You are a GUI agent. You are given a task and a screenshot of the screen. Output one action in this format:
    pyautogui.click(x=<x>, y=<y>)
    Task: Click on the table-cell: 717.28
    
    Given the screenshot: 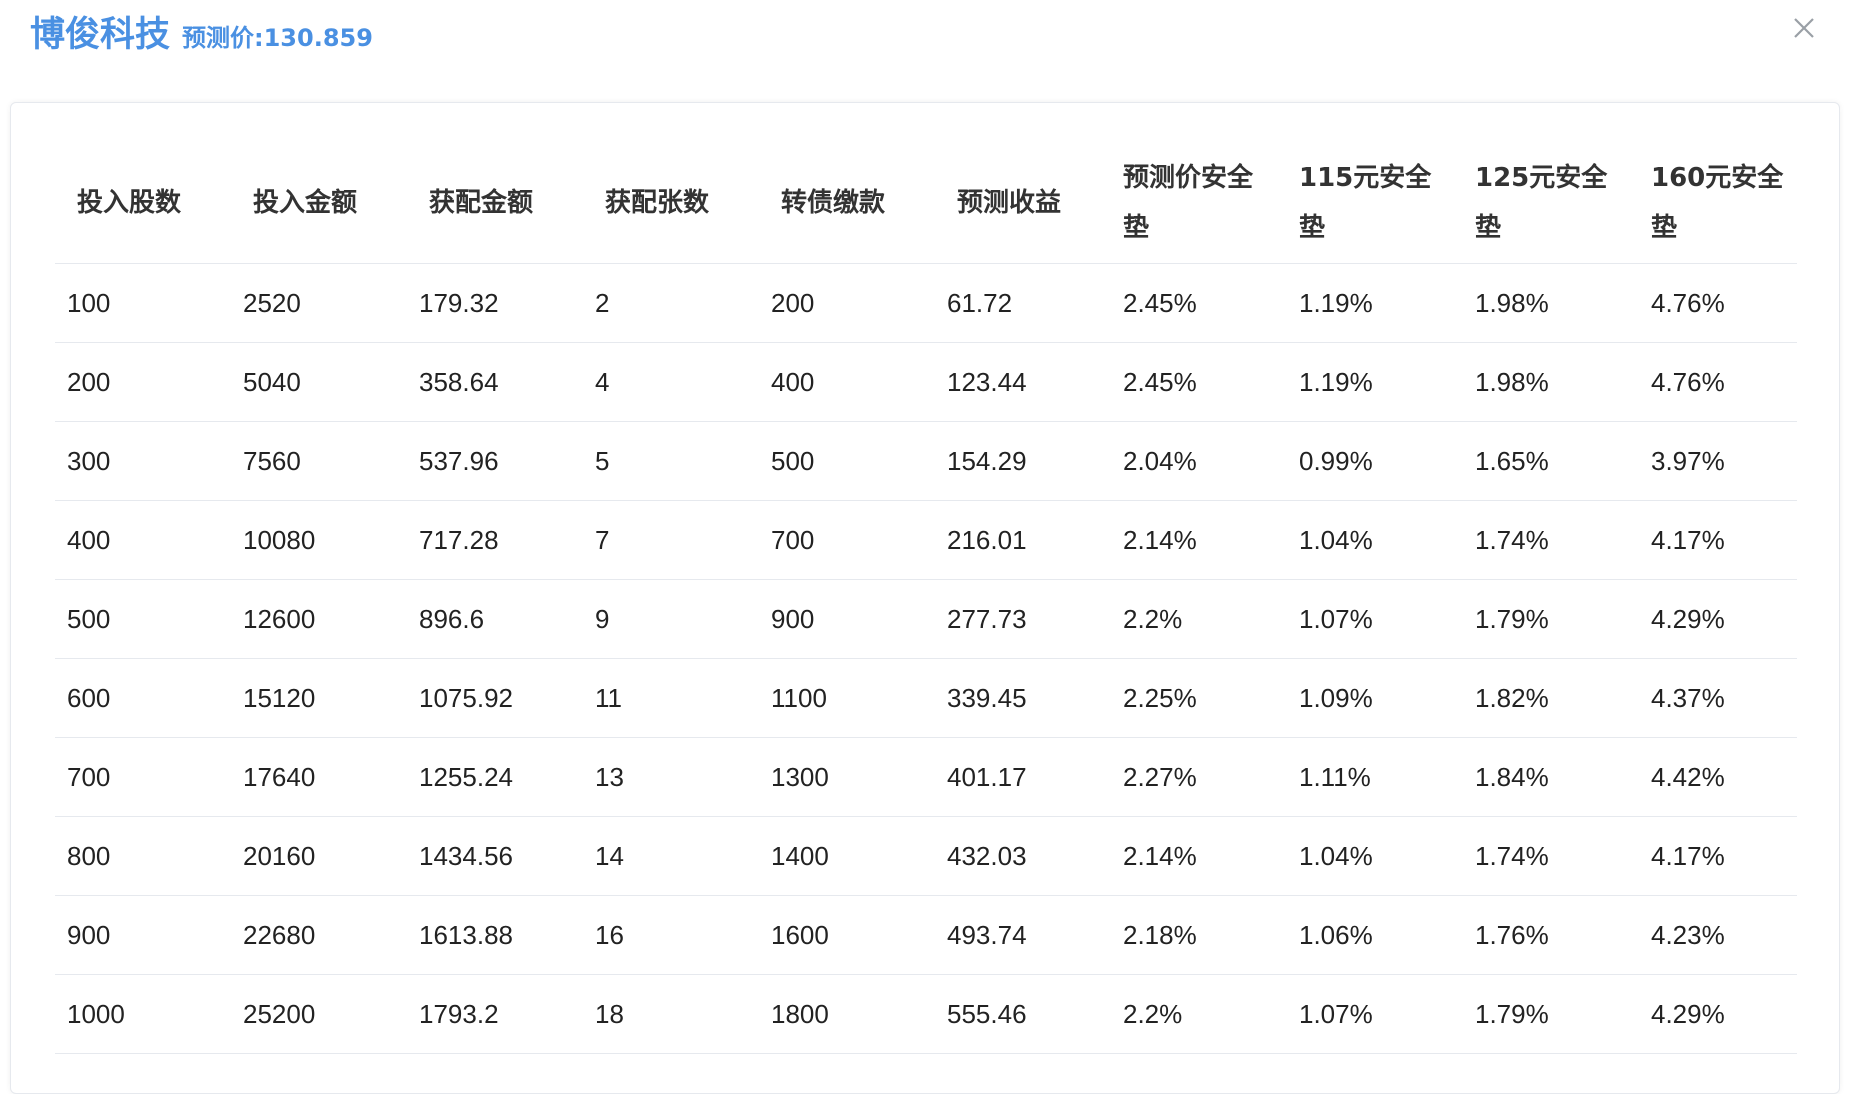 What is the action you would take?
    pyautogui.click(x=495, y=540)
    